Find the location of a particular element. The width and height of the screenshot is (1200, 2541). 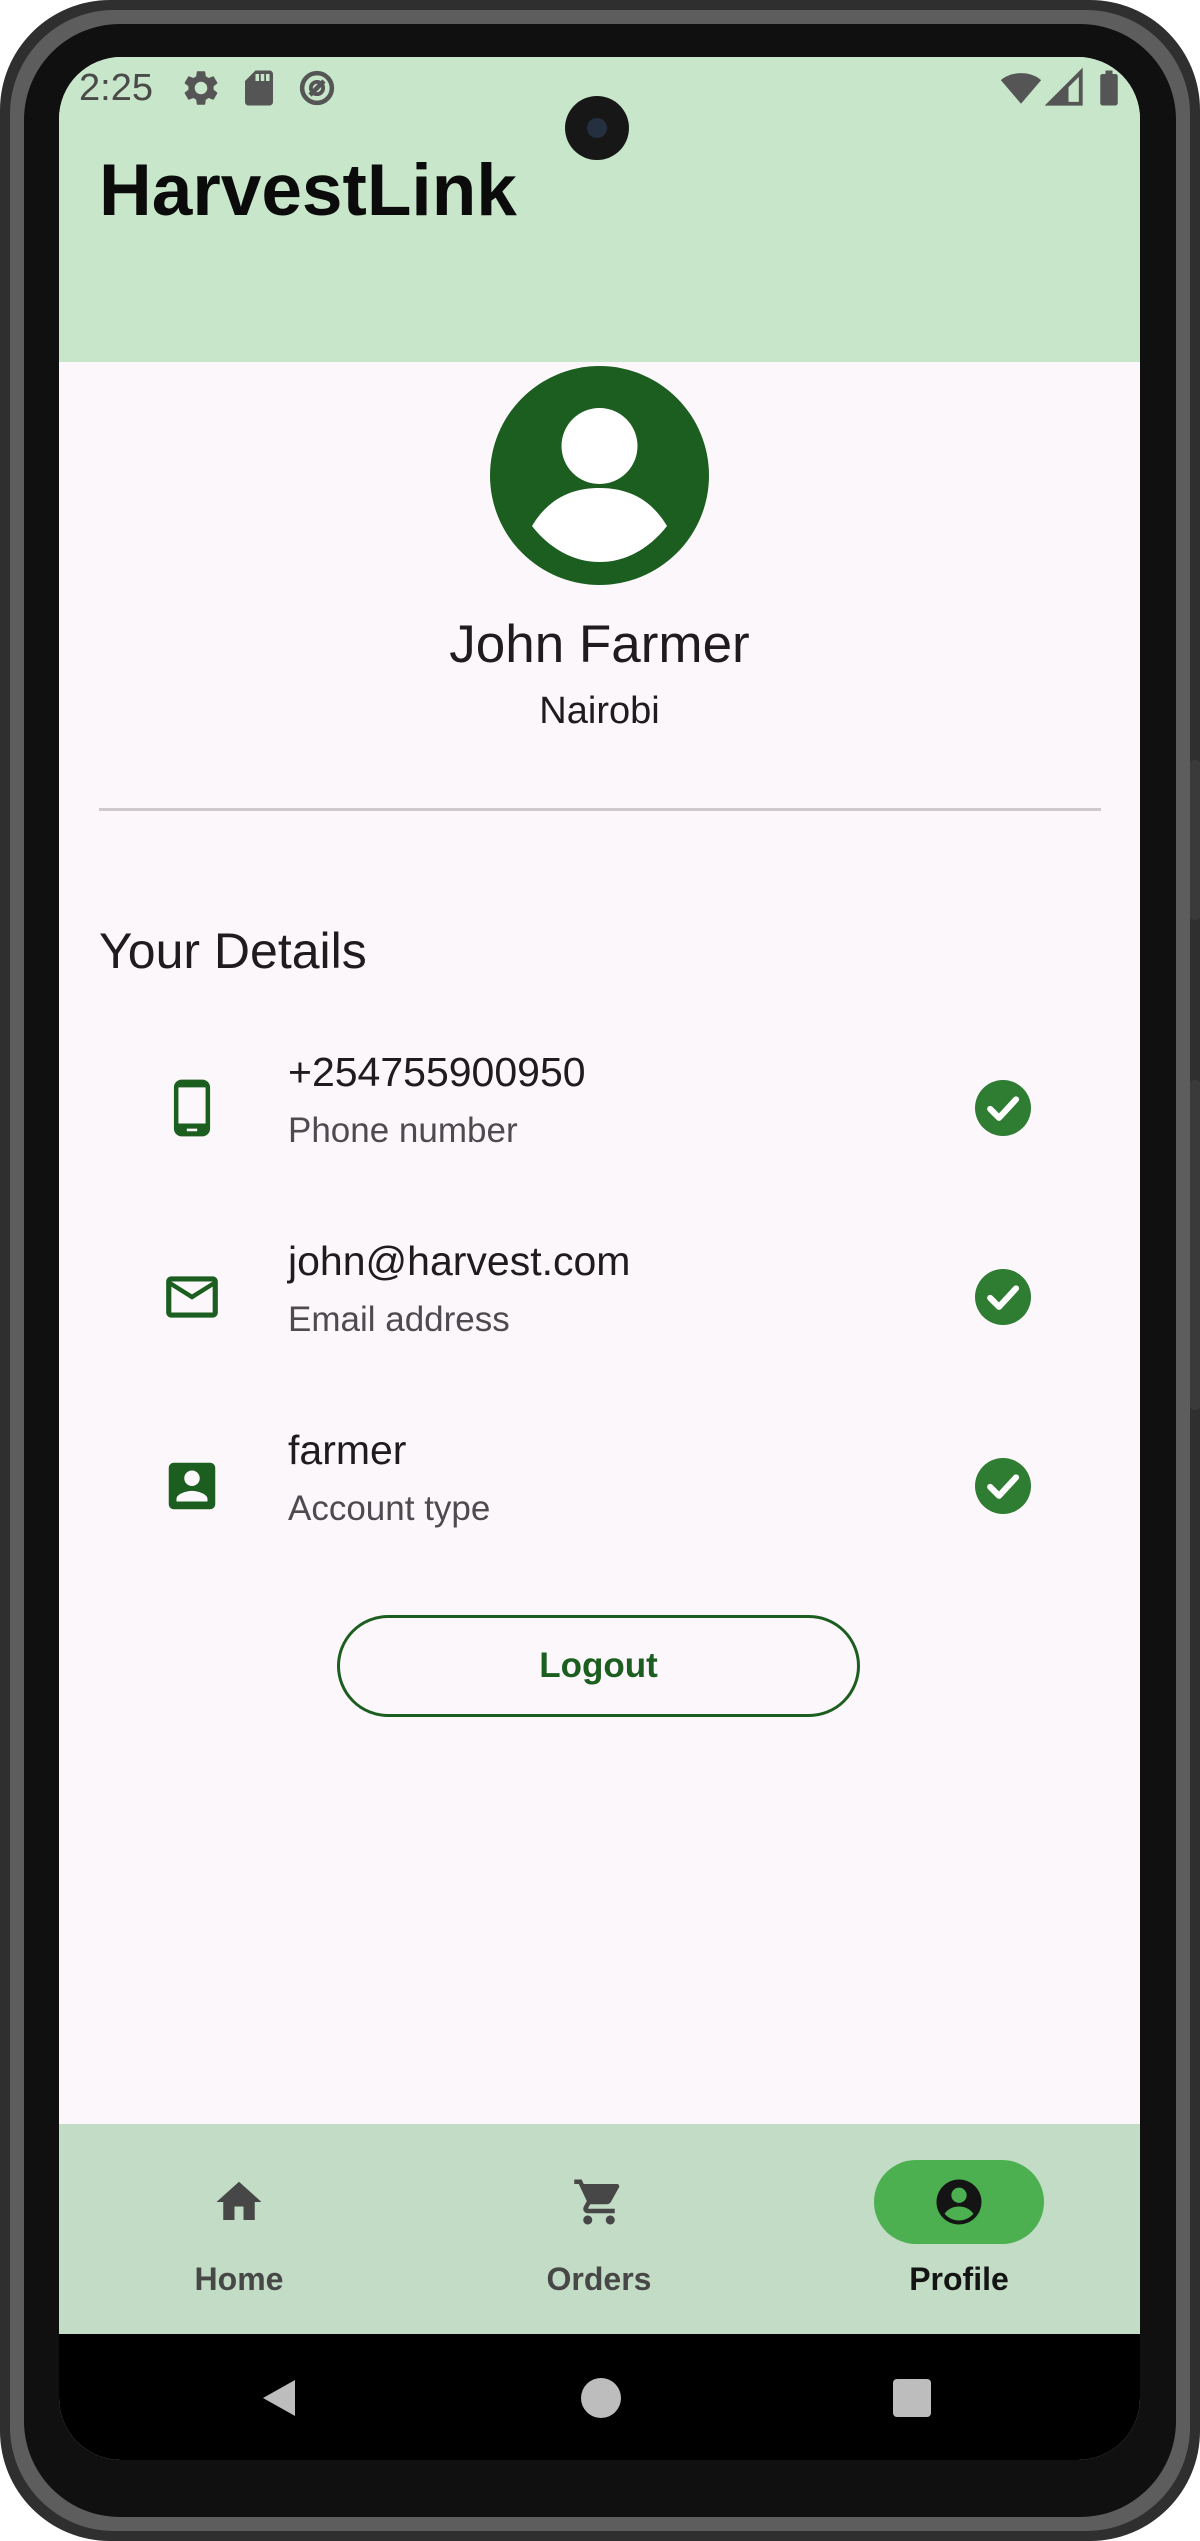

power-button is located at coordinates (1195, 840).